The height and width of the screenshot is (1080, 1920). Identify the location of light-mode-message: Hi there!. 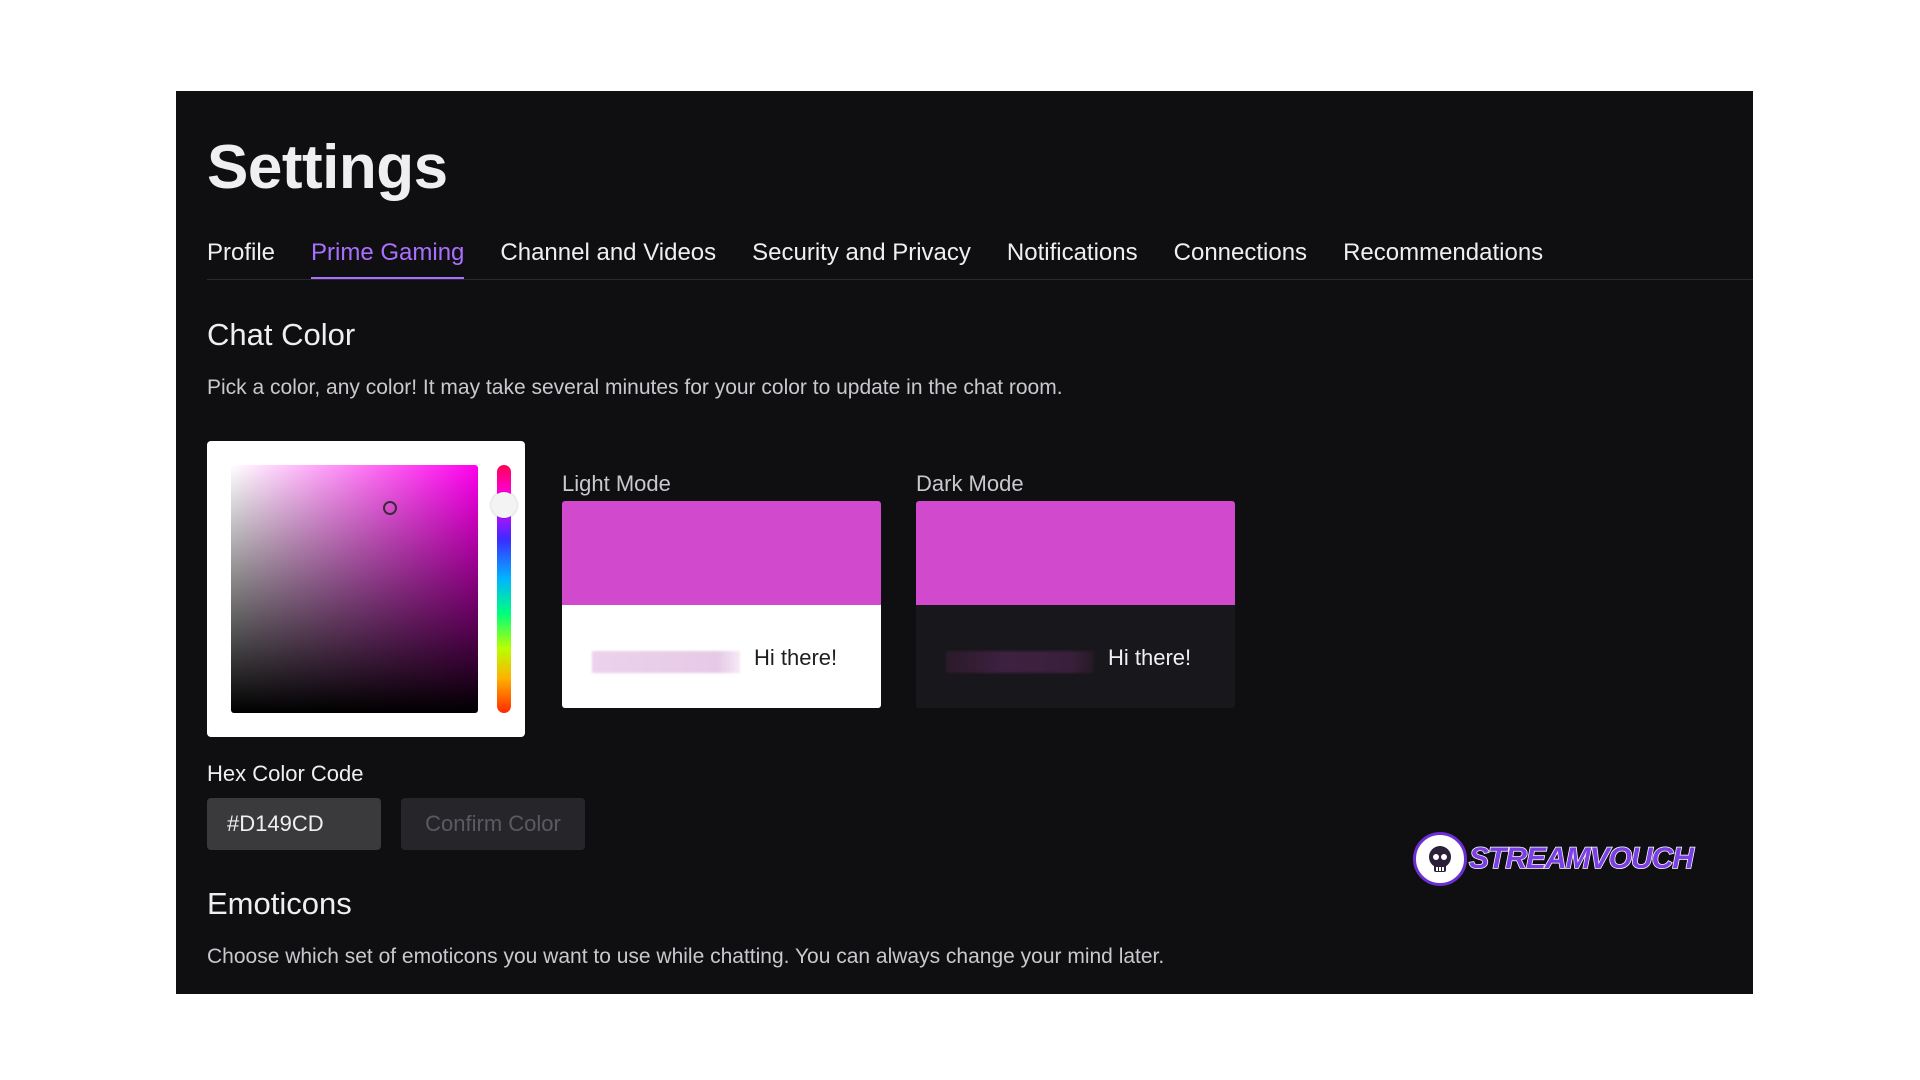
(796, 657).